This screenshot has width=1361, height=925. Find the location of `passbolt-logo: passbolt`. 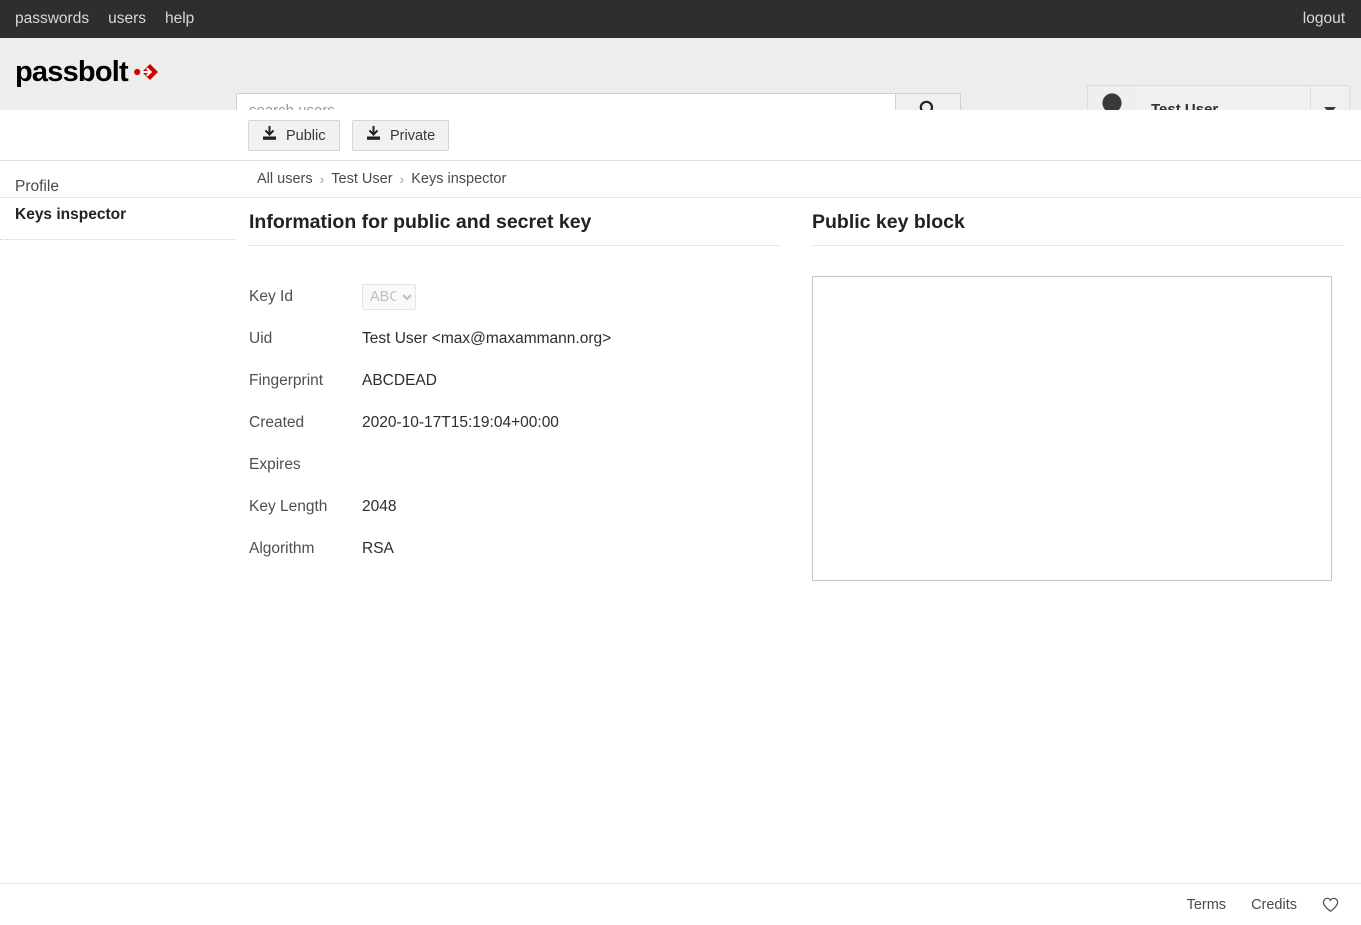

passbolt-logo: passbolt is located at coordinates (87, 72).